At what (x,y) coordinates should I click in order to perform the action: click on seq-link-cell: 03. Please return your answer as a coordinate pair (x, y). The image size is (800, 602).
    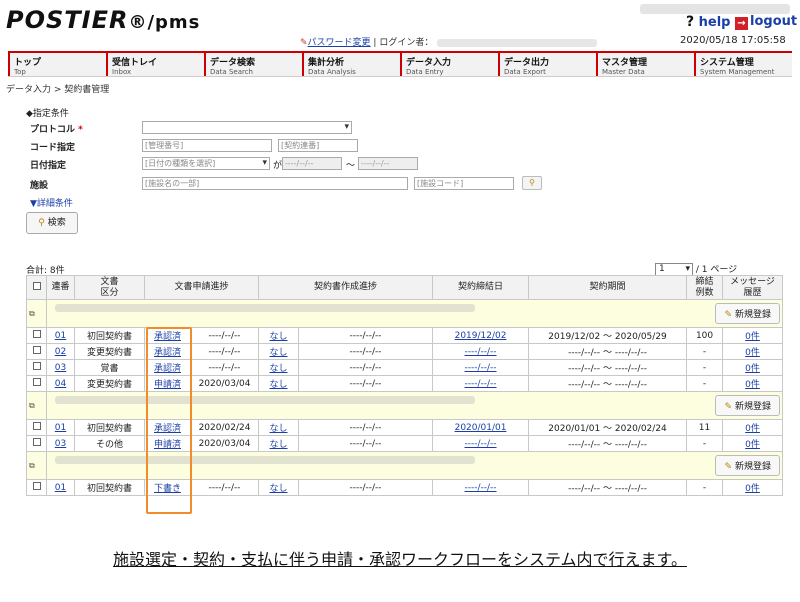
    Looking at the image, I should click on (60, 443).